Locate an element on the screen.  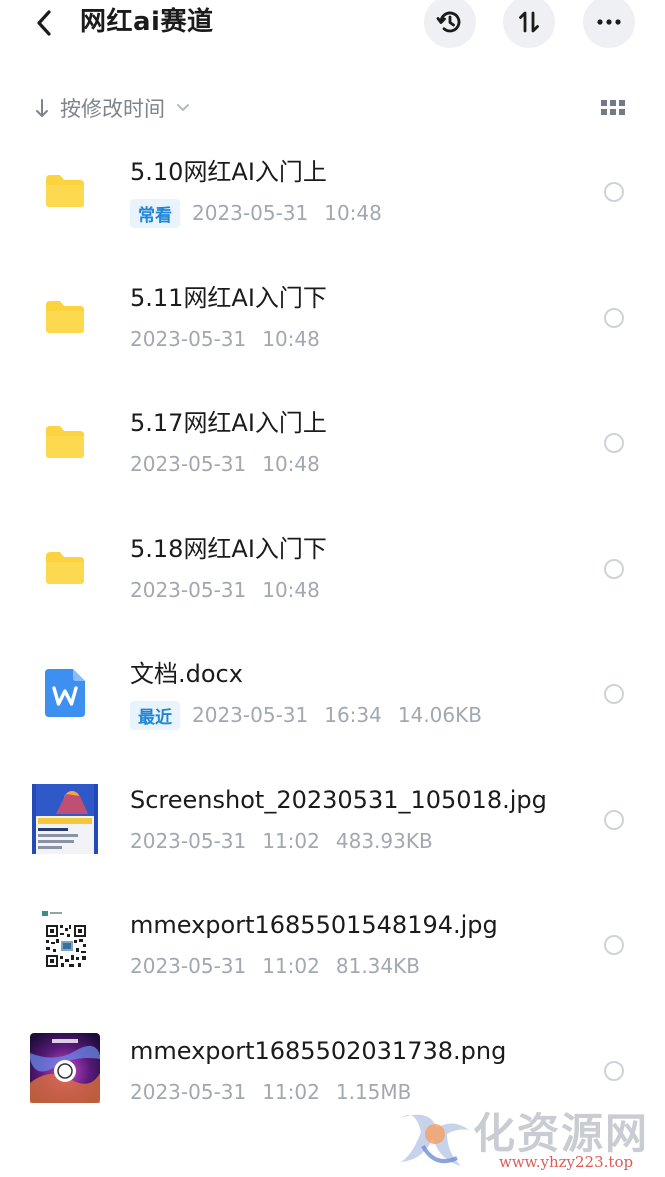
sort-mode-dropdown: 按修改时间 is located at coordinates (112, 108).